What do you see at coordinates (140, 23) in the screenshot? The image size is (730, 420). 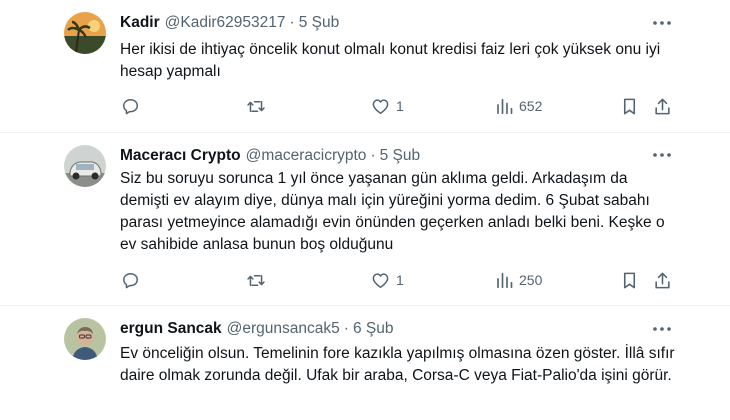 I see `author-name: Kadir` at bounding box center [140, 23].